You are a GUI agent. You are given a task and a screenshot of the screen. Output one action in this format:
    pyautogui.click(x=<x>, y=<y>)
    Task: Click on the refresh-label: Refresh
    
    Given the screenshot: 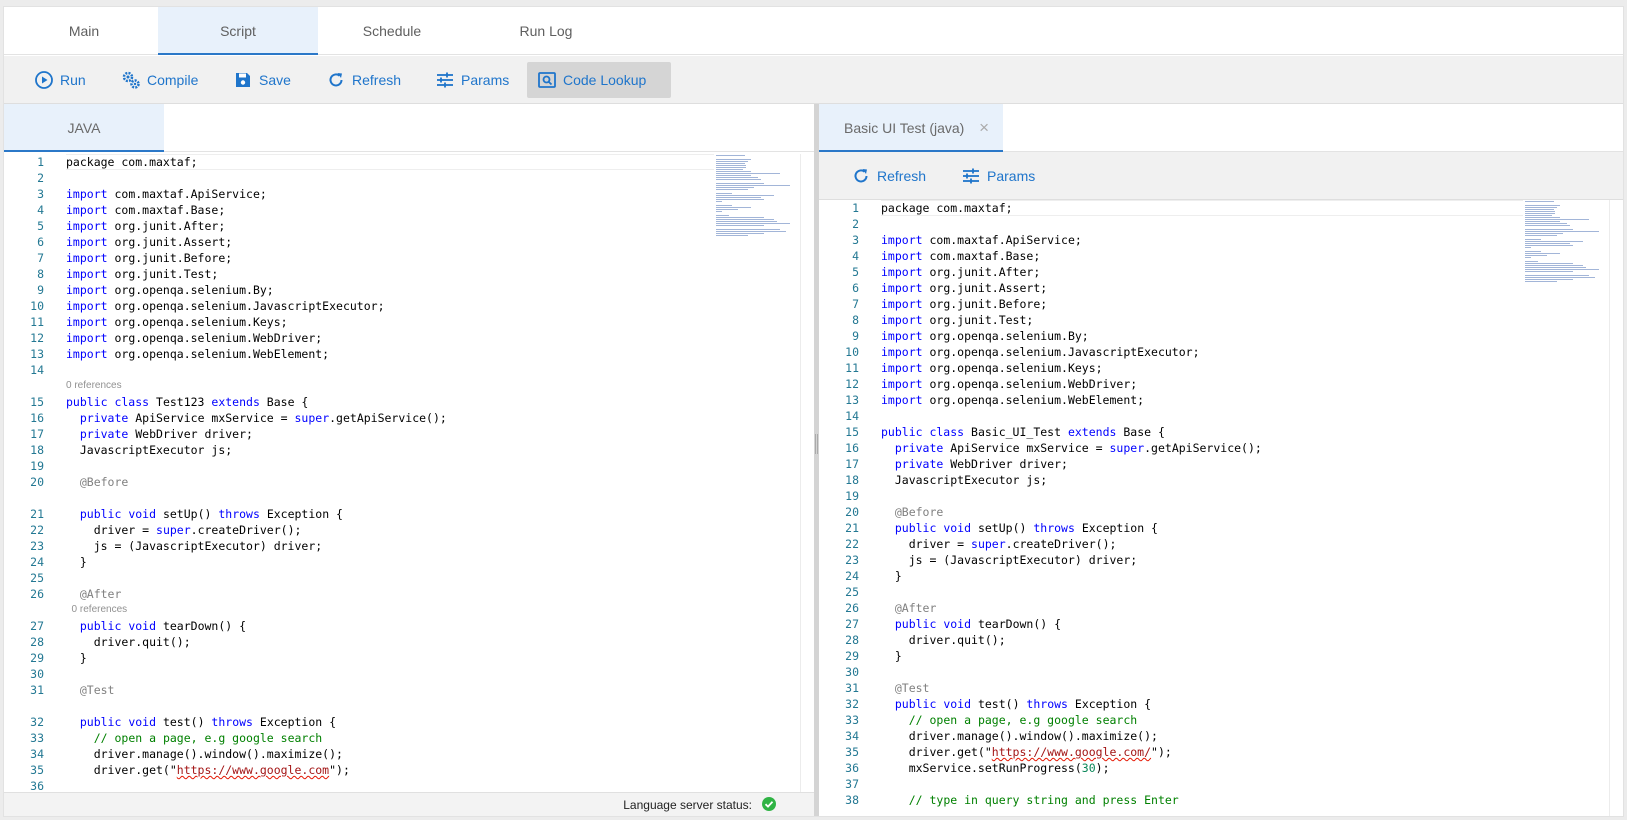 What is the action you would take?
    pyautogui.click(x=377, y=80)
    